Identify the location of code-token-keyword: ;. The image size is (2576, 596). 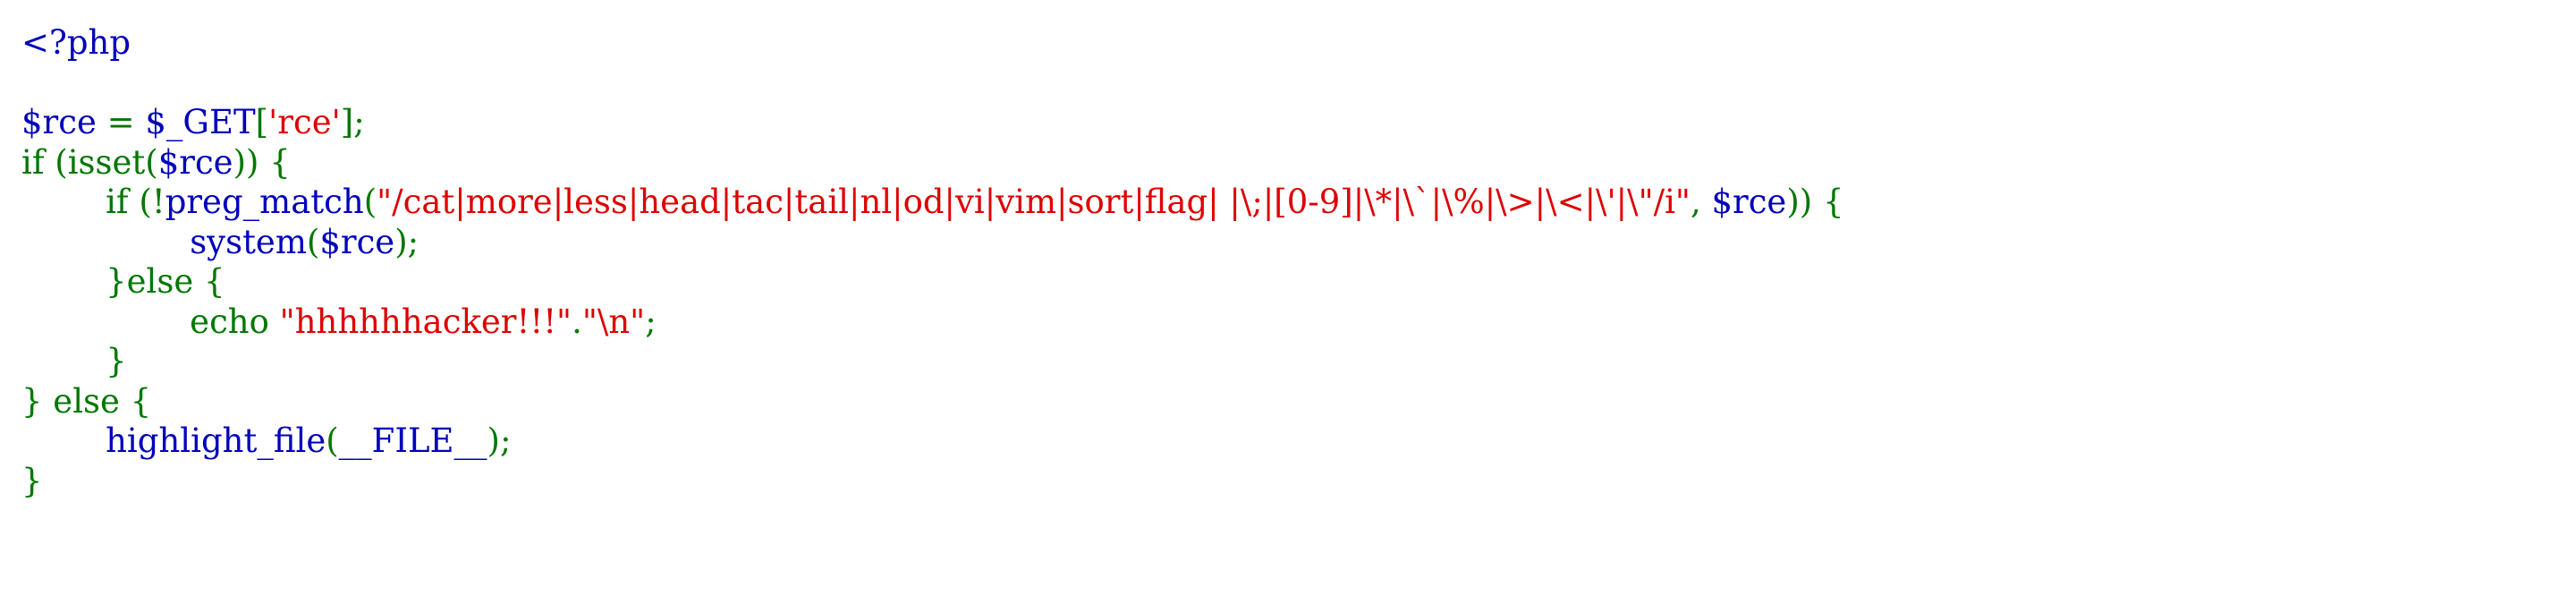
(651, 321).